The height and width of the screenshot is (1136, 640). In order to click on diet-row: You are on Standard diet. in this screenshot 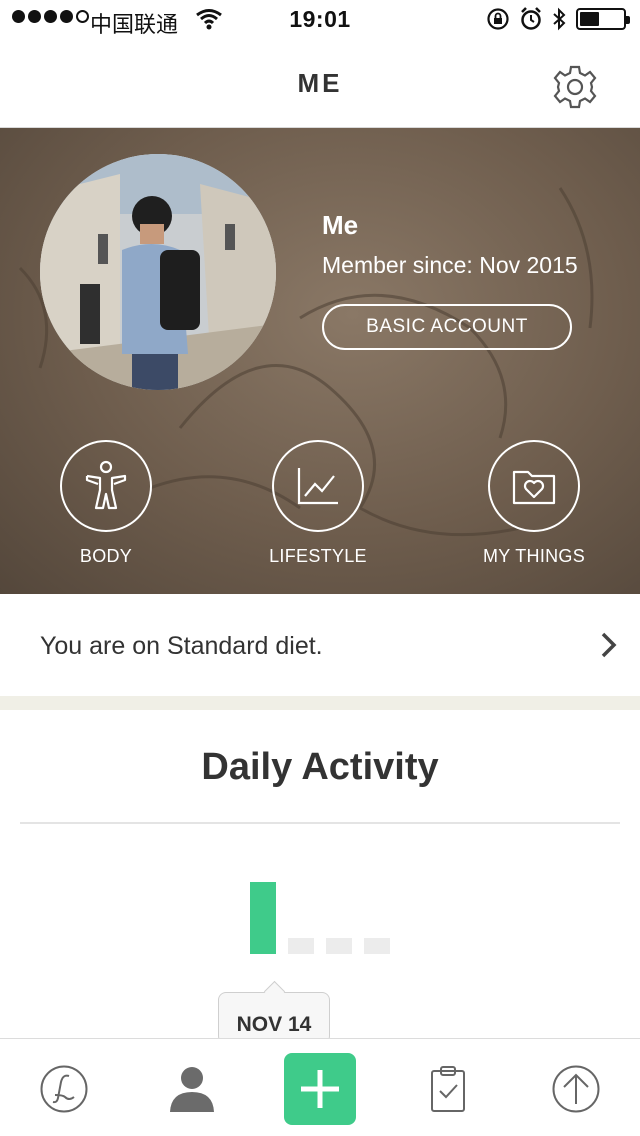, I will do `click(320, 645)`.